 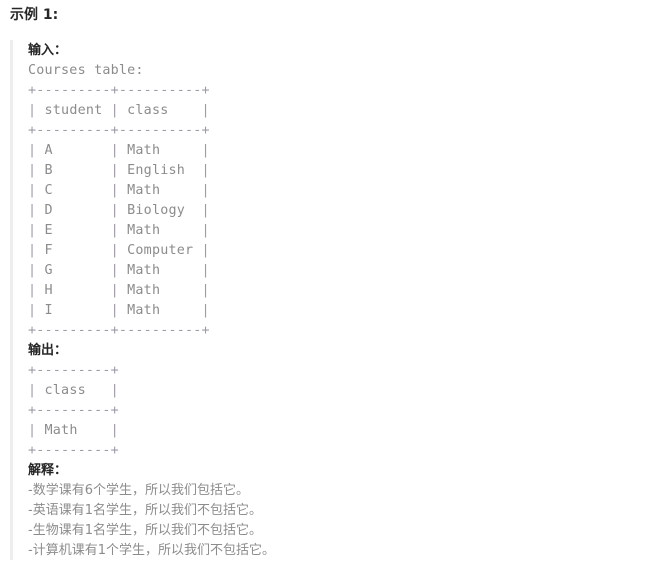 I want to click on input-table-row: | C | Math |, so click(x=329, y=191).